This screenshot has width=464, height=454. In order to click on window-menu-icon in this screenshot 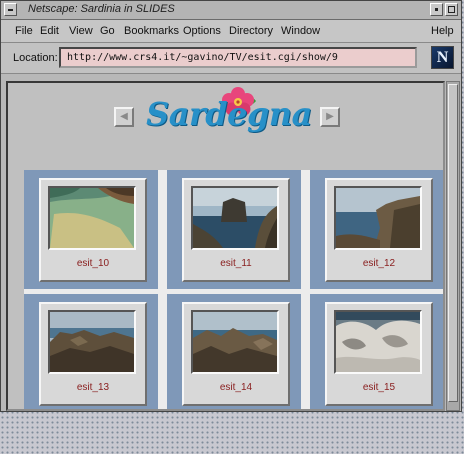, I will do `click(10, 9)`.